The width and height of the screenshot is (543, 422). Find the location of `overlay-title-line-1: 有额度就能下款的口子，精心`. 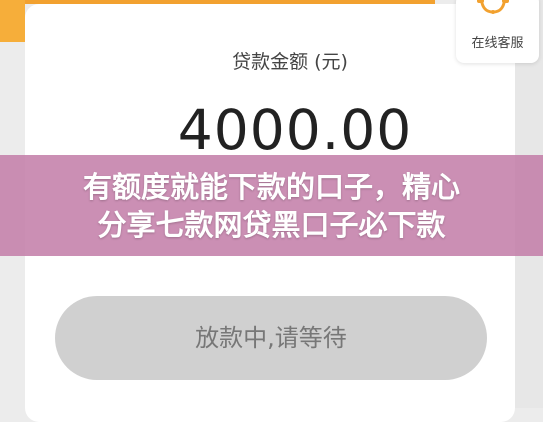

overlay-title-line-1: 有额度就能下款的口子，精心 is located at coordinates (271, 187).